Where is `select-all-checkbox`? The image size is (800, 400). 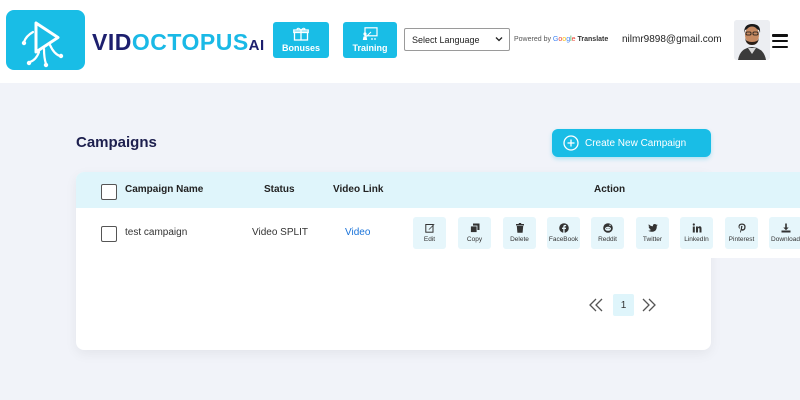 select-all-checkbox is located at coordinates (109, 192).